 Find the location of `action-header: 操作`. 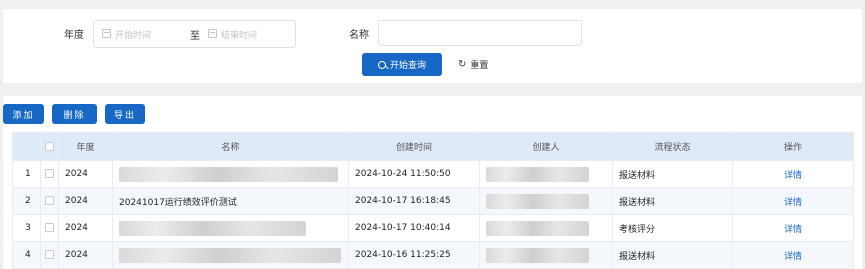

action-header: 操作 is located at coordinates (793, 146).